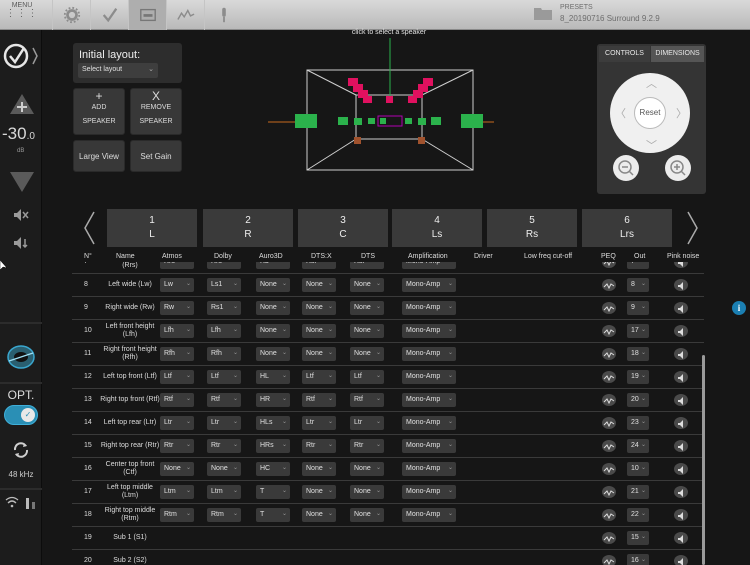 Image resolution: width=750 pixels, height=565 pixels. What do you see at coordinates (627, 228) in the screenshot?
I see `channel-tab: 6 Lrs` at bounding box center [627, 228].